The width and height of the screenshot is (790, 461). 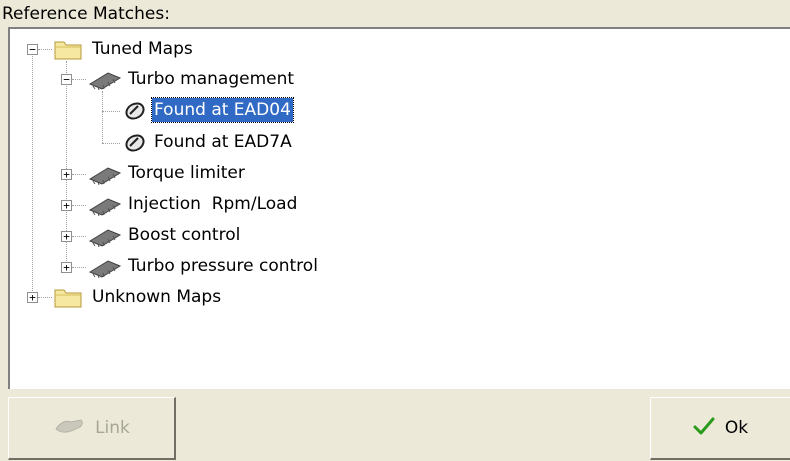 I want to click on link-button: Link, so click(x=92, y=428).